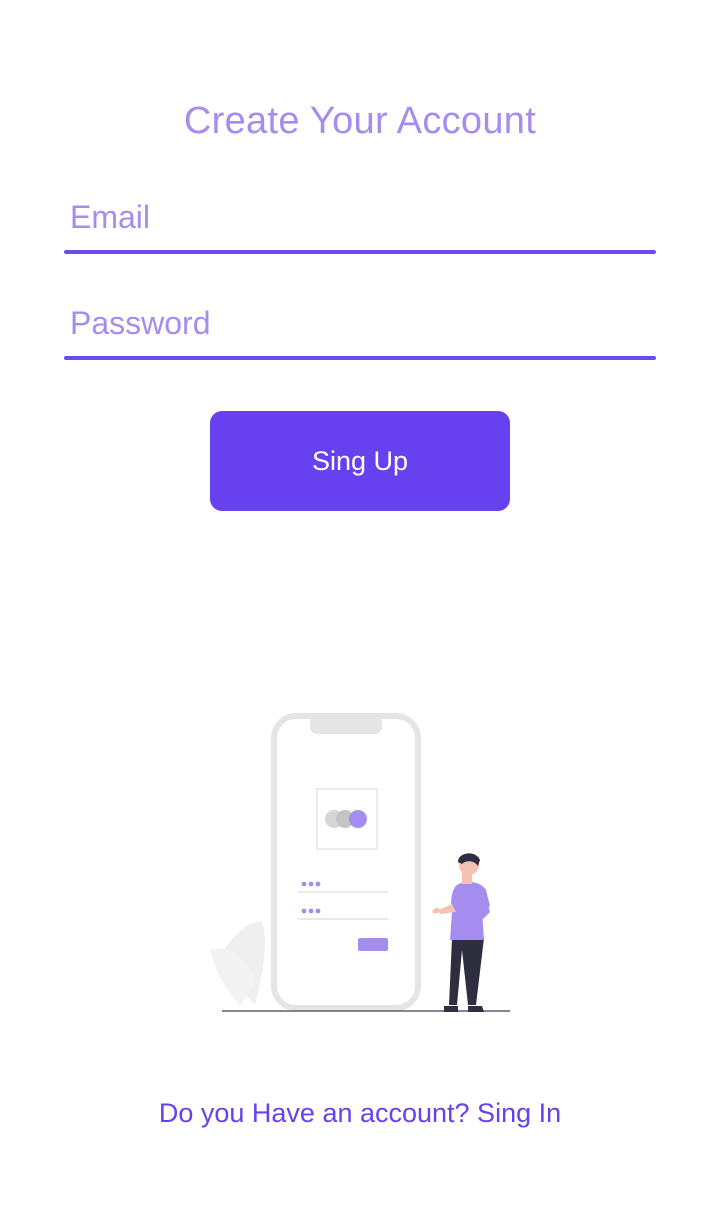 The width and height of the screenshot is (720, 1232). Describe the element at coordinates (461, 932) in the screenshot. I see `person-icon` at that location.